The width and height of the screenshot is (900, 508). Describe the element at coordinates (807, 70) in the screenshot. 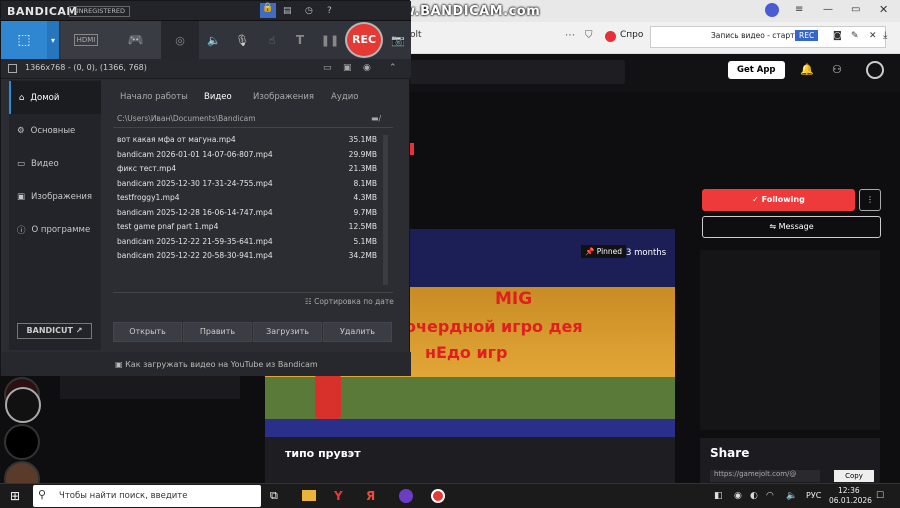

I see `bell-icon: 🔔` at that location.